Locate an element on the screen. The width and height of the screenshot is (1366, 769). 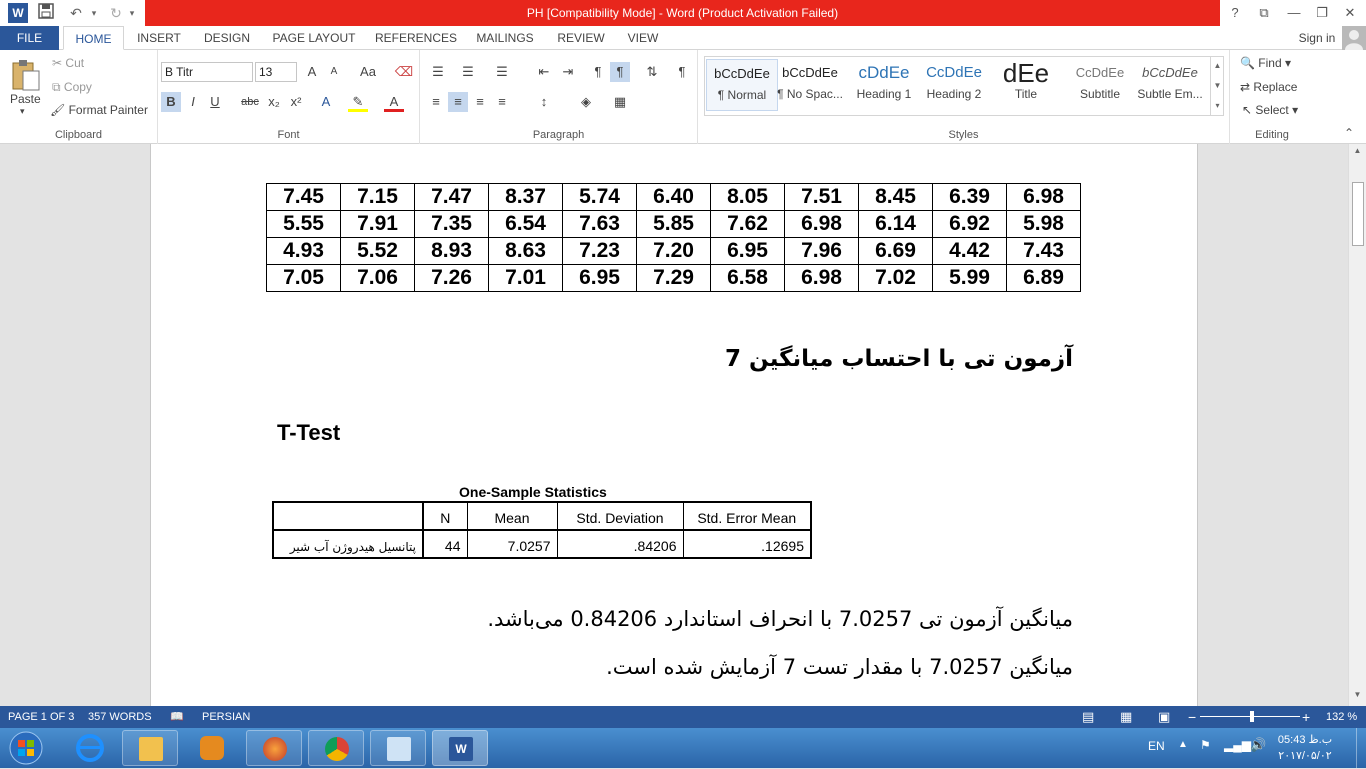
format-painter-button: 🖌 Format Painter is located at coordinates (99, 110).